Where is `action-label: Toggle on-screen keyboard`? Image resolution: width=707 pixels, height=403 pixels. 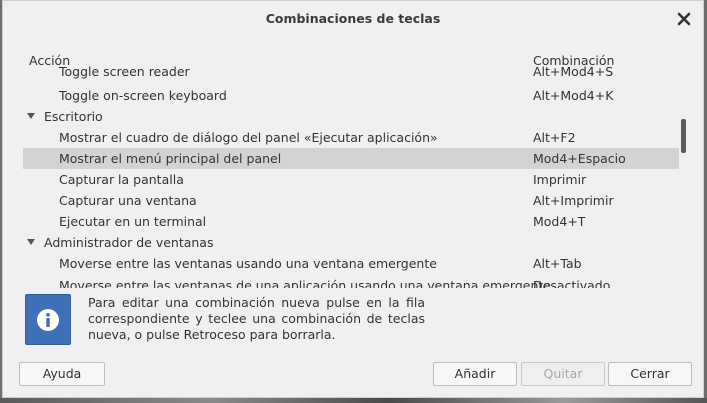 action-label: Toggle on-screen keyboard is located at coordinates (143, 95).